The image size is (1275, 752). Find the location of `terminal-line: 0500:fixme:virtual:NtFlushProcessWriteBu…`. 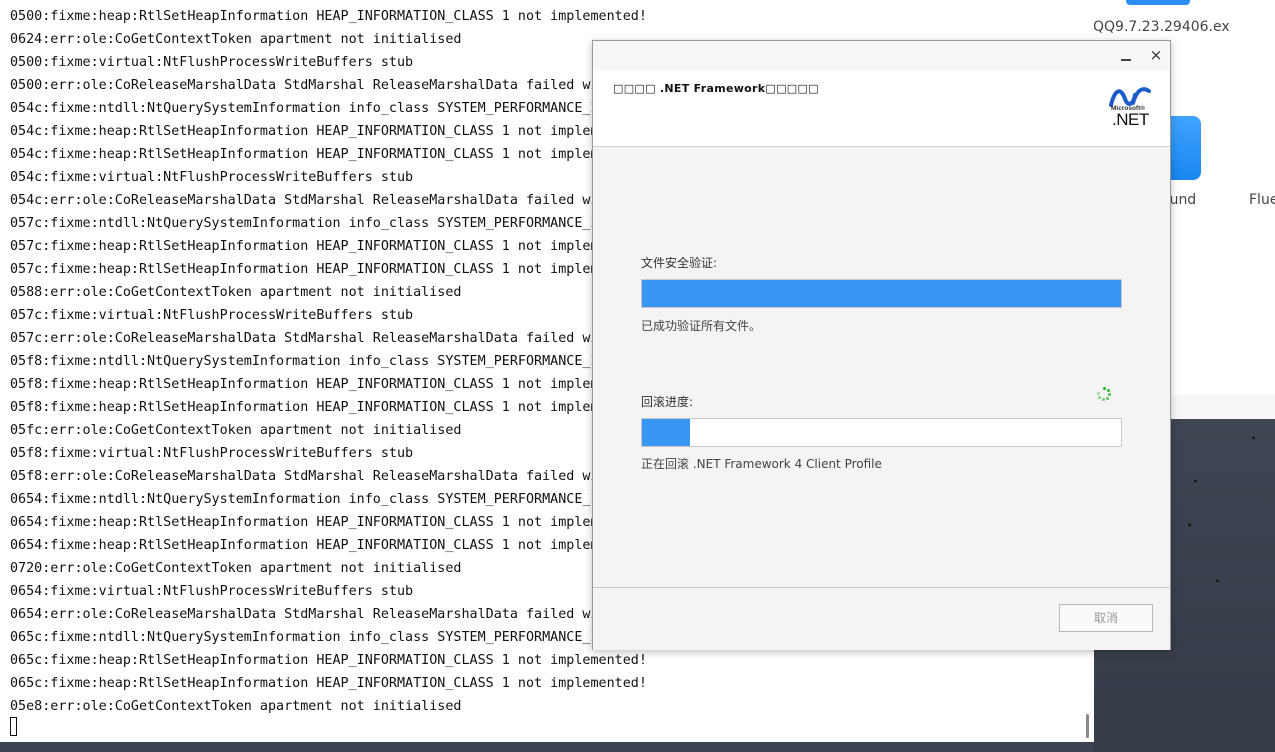

terminal-line: 0500:fixme:virtual:NtFlushProcessWriteBu… is located at coordinates (212, 62).